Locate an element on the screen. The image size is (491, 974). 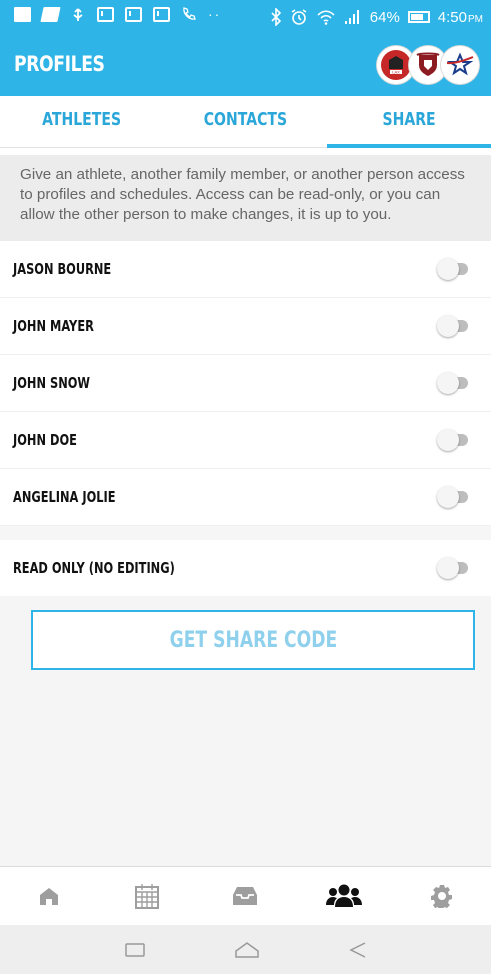
read-only-label: READ ONLY (NO EDITING) is located at coordinates (94, 568).